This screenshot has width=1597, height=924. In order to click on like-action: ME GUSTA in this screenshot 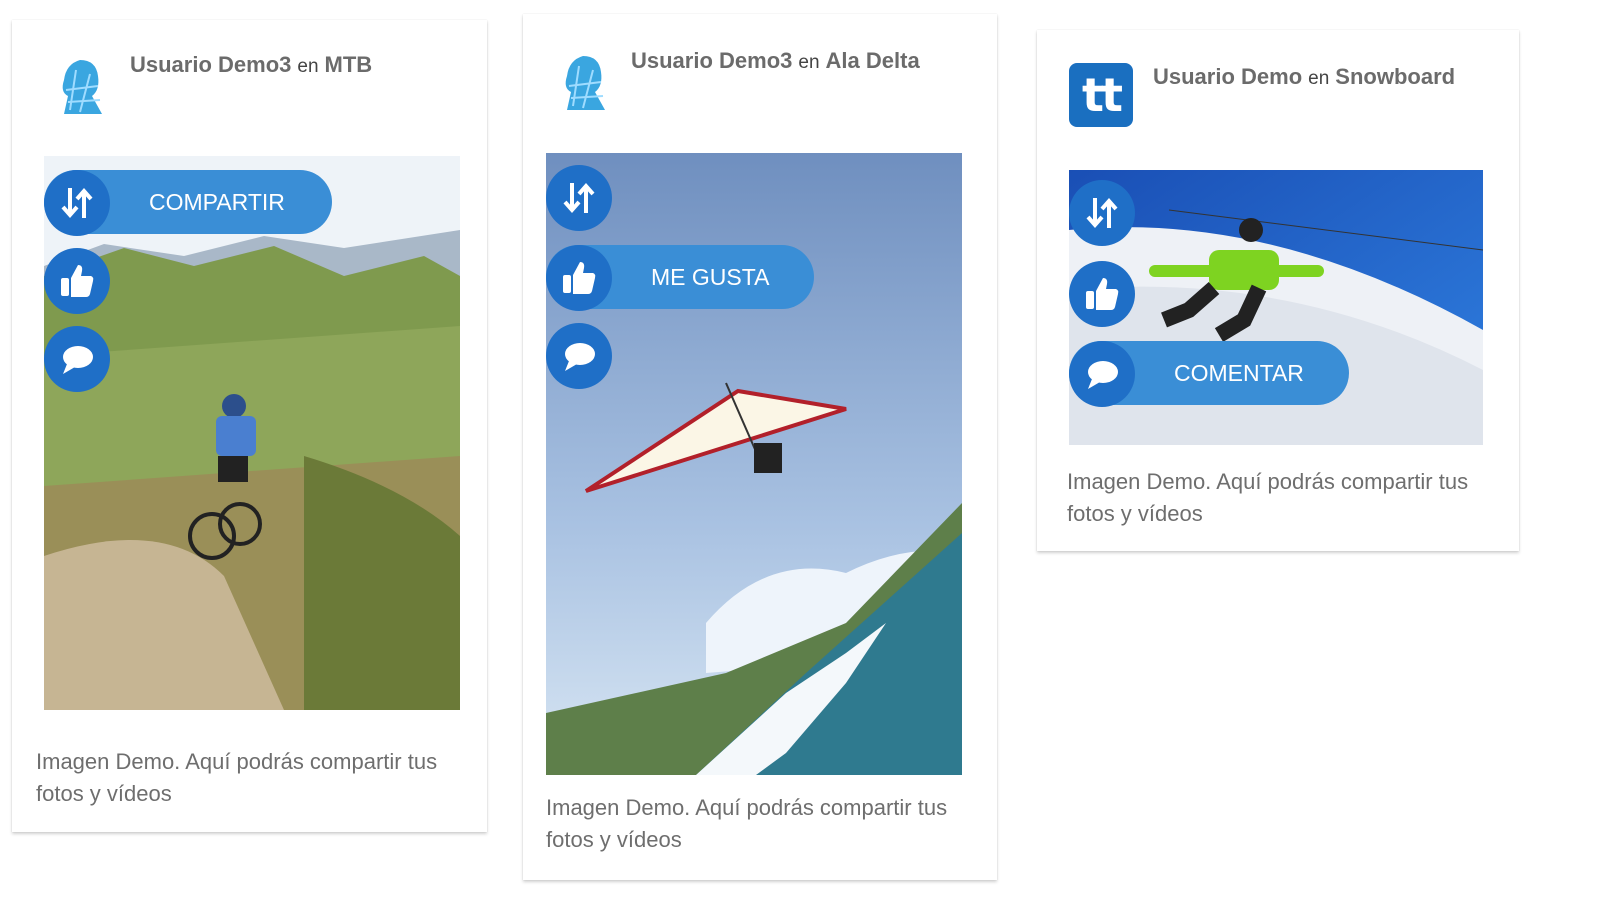, I will do `click(681, 278)`.